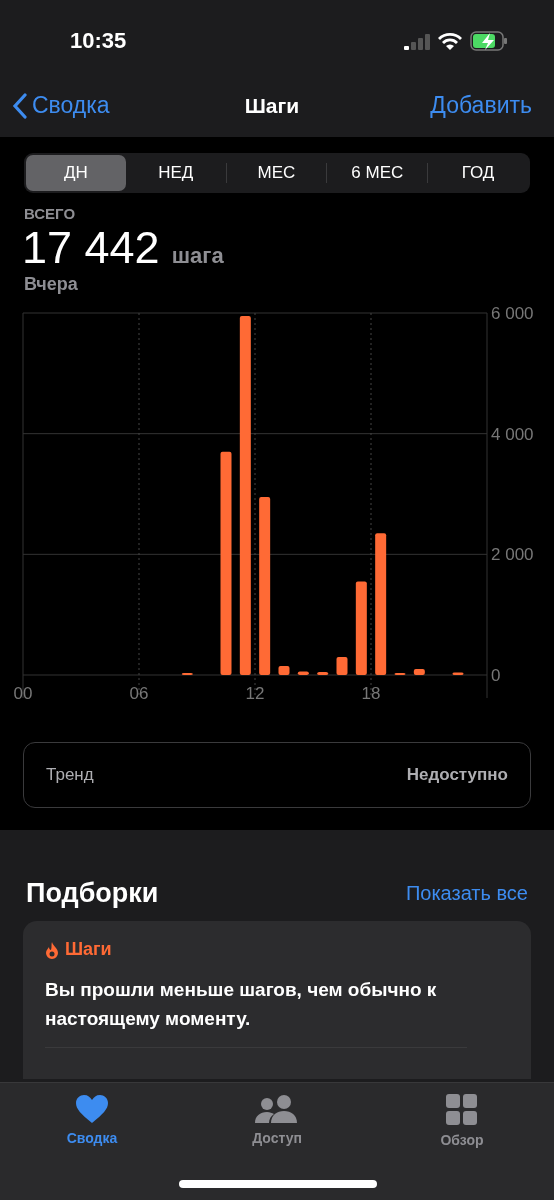 This screenshot has width=554, height=1200. I want to click on highlight-card: Шаги Вы прошли меньше шагов, чем обычно к настоящему моменту., so click(277, 1000).